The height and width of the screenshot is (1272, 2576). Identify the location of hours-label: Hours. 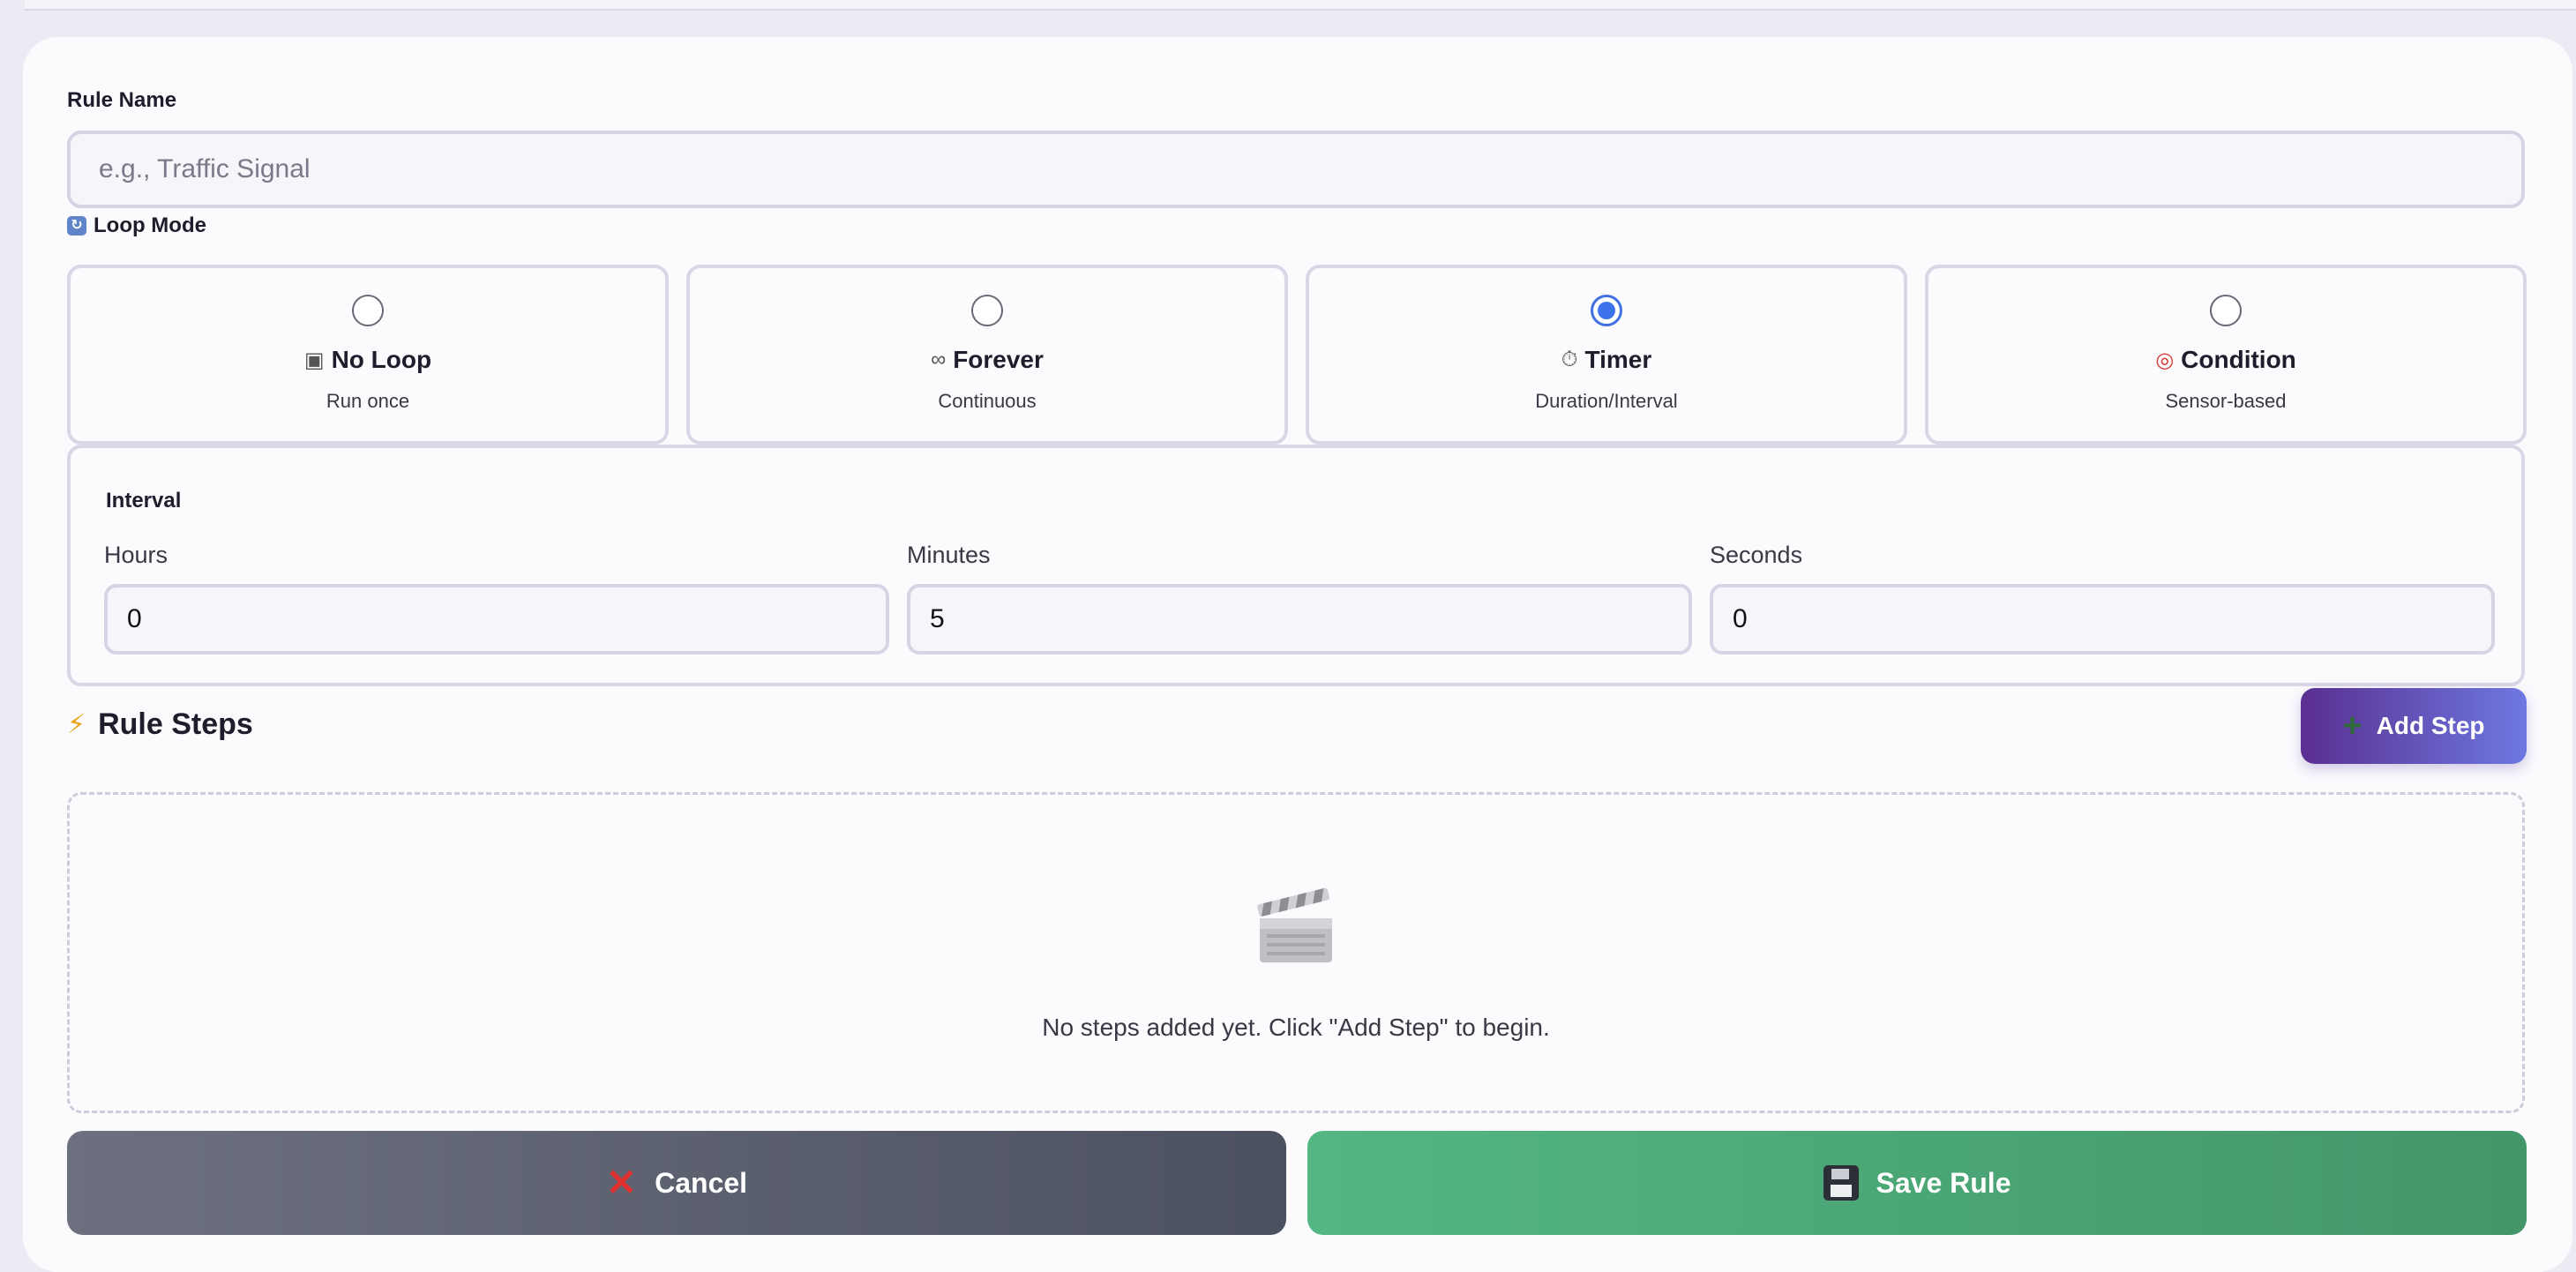
(136, 555).